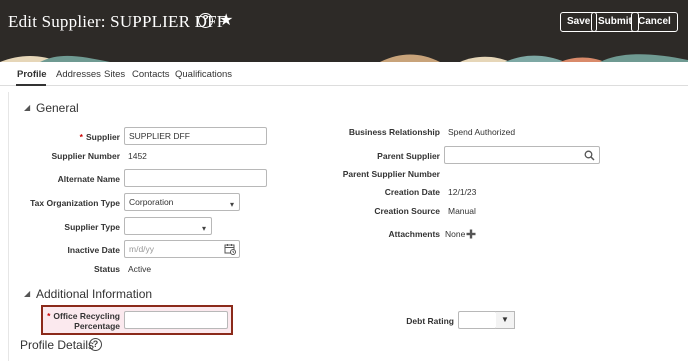 Image resolution: width=688 pixels, height=361 pixels. Describe the element at coordinates (589, 155) in the screenshot. I see `search-icon` at that location.